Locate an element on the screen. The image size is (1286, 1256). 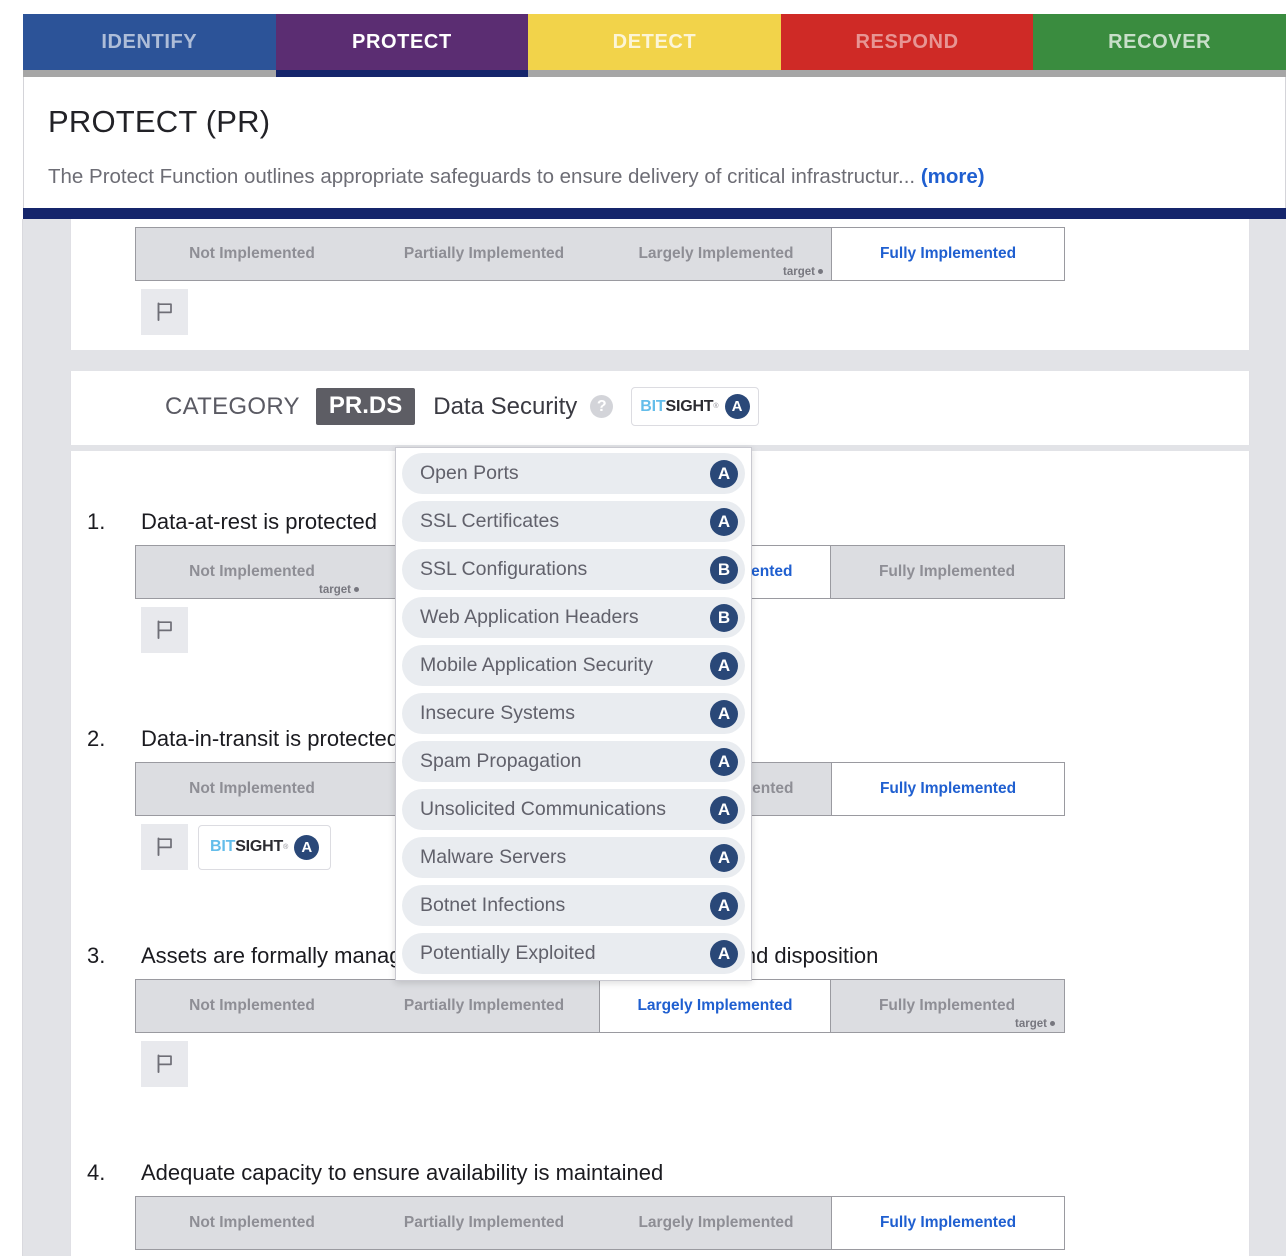
seg-largely-implemented-4: Largely Implemented is located at coordinates (716, 1223).